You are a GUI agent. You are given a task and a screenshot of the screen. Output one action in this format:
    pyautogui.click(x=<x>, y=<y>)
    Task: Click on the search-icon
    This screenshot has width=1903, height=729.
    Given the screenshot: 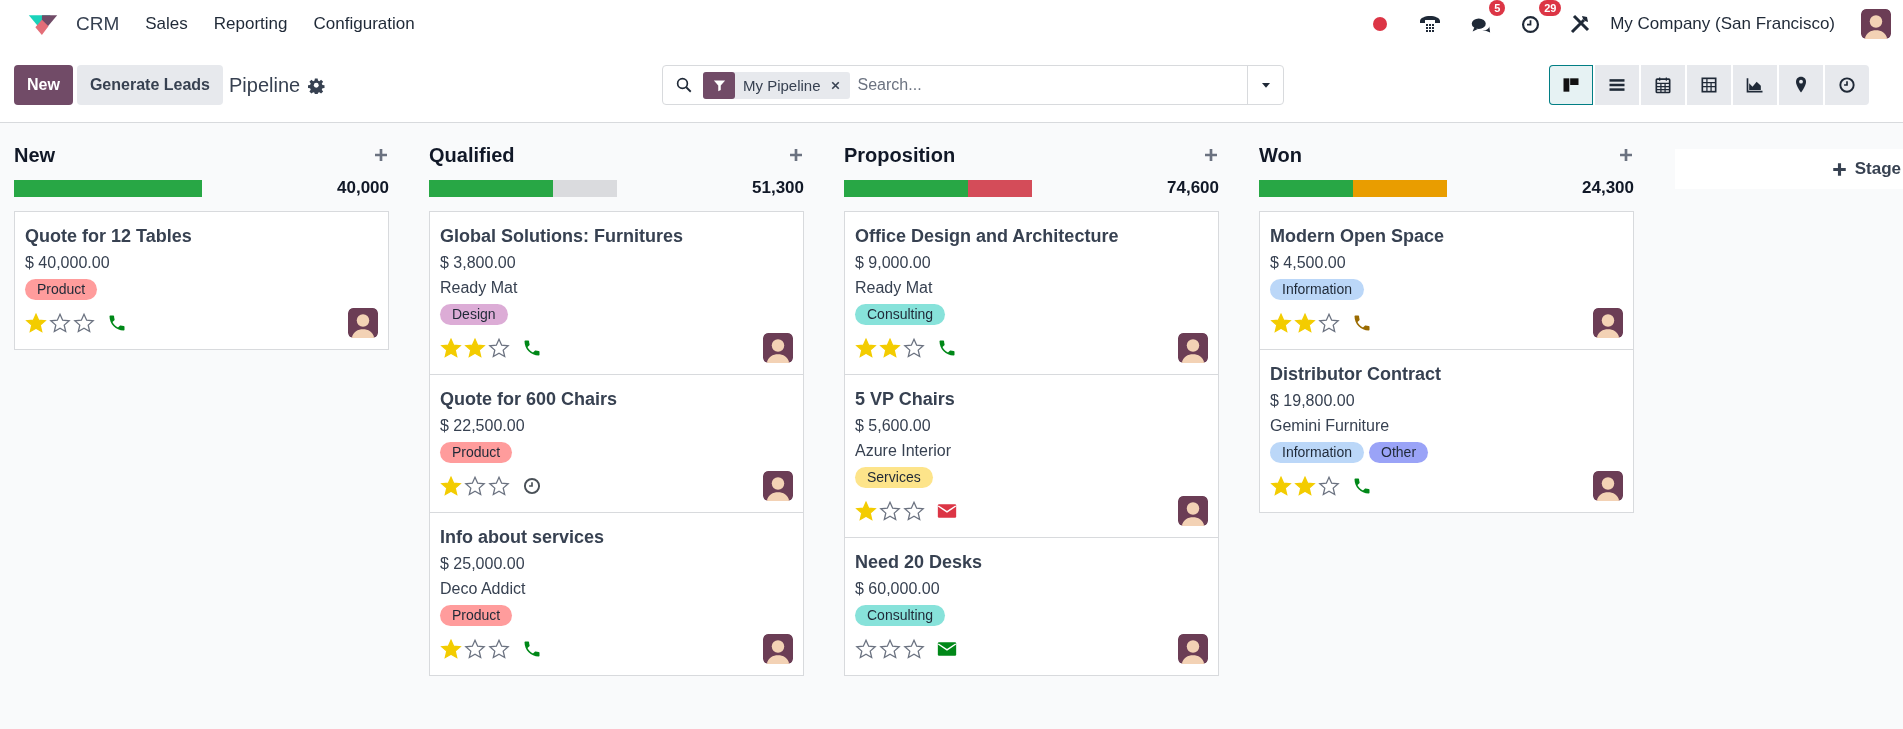 What is the action you would take?
    pyautogui.click(x=684, y=85)
    